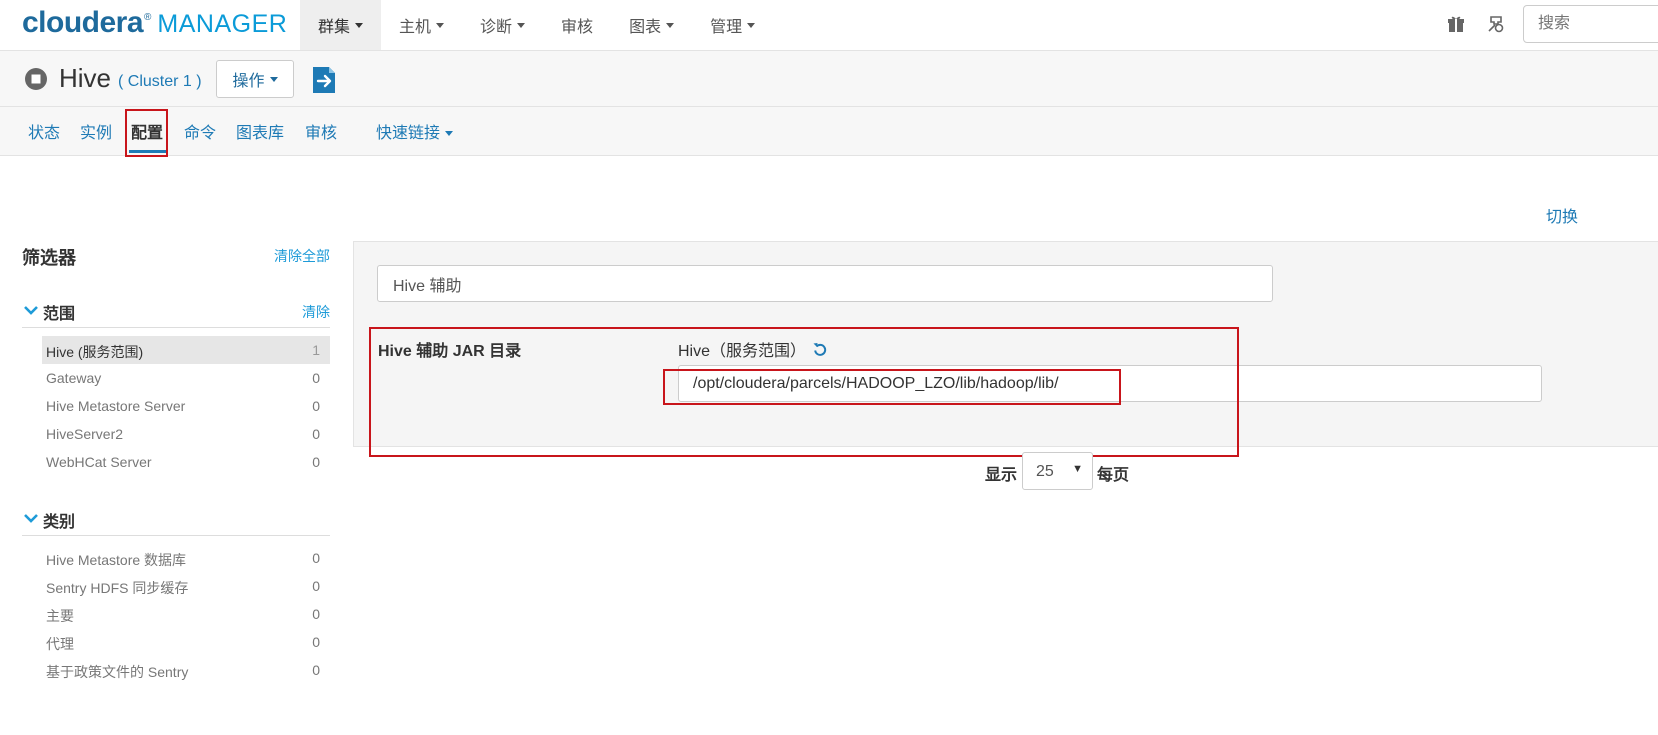 This screenshot has width=1658, height=735. Describe the element at coordinates (154, 26) in the screenshot. I see `cloudera-manager-logo: cloudera ® MANAGER` at that location.